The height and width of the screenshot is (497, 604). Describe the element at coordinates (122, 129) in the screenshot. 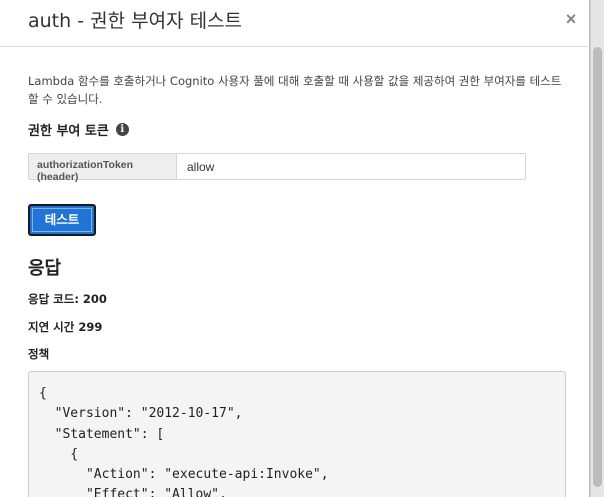

I see `info-icon: i` at that location.